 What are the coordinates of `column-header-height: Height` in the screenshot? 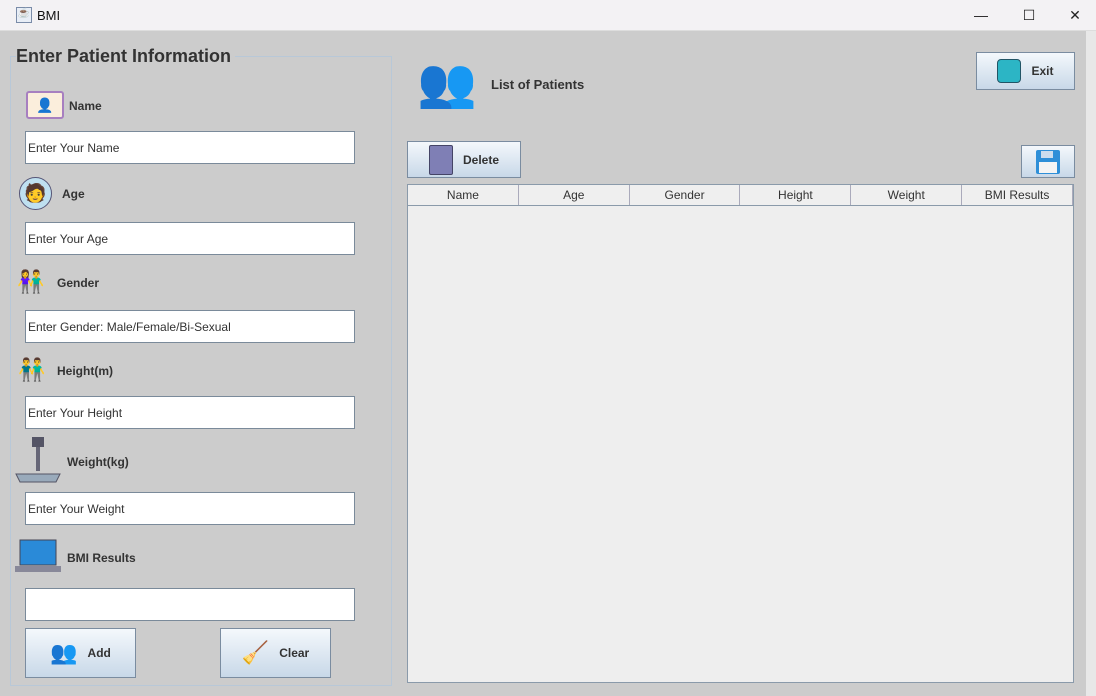 It's located at (796, 195).